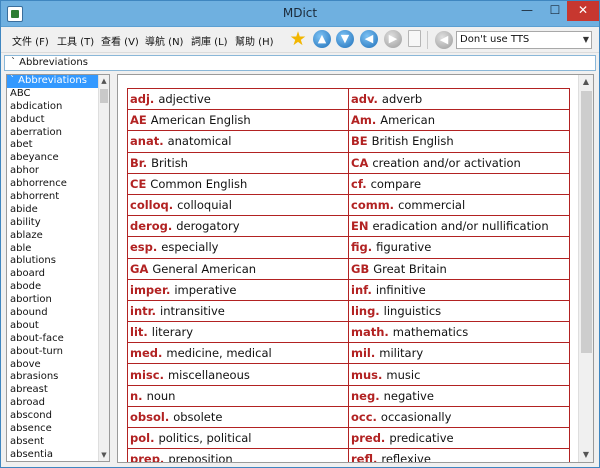 This screenshot has width=600, height=468. Describe the element at coordinates (58, 94) in the screenshot. I see `word-list-item: ABC` at that location.